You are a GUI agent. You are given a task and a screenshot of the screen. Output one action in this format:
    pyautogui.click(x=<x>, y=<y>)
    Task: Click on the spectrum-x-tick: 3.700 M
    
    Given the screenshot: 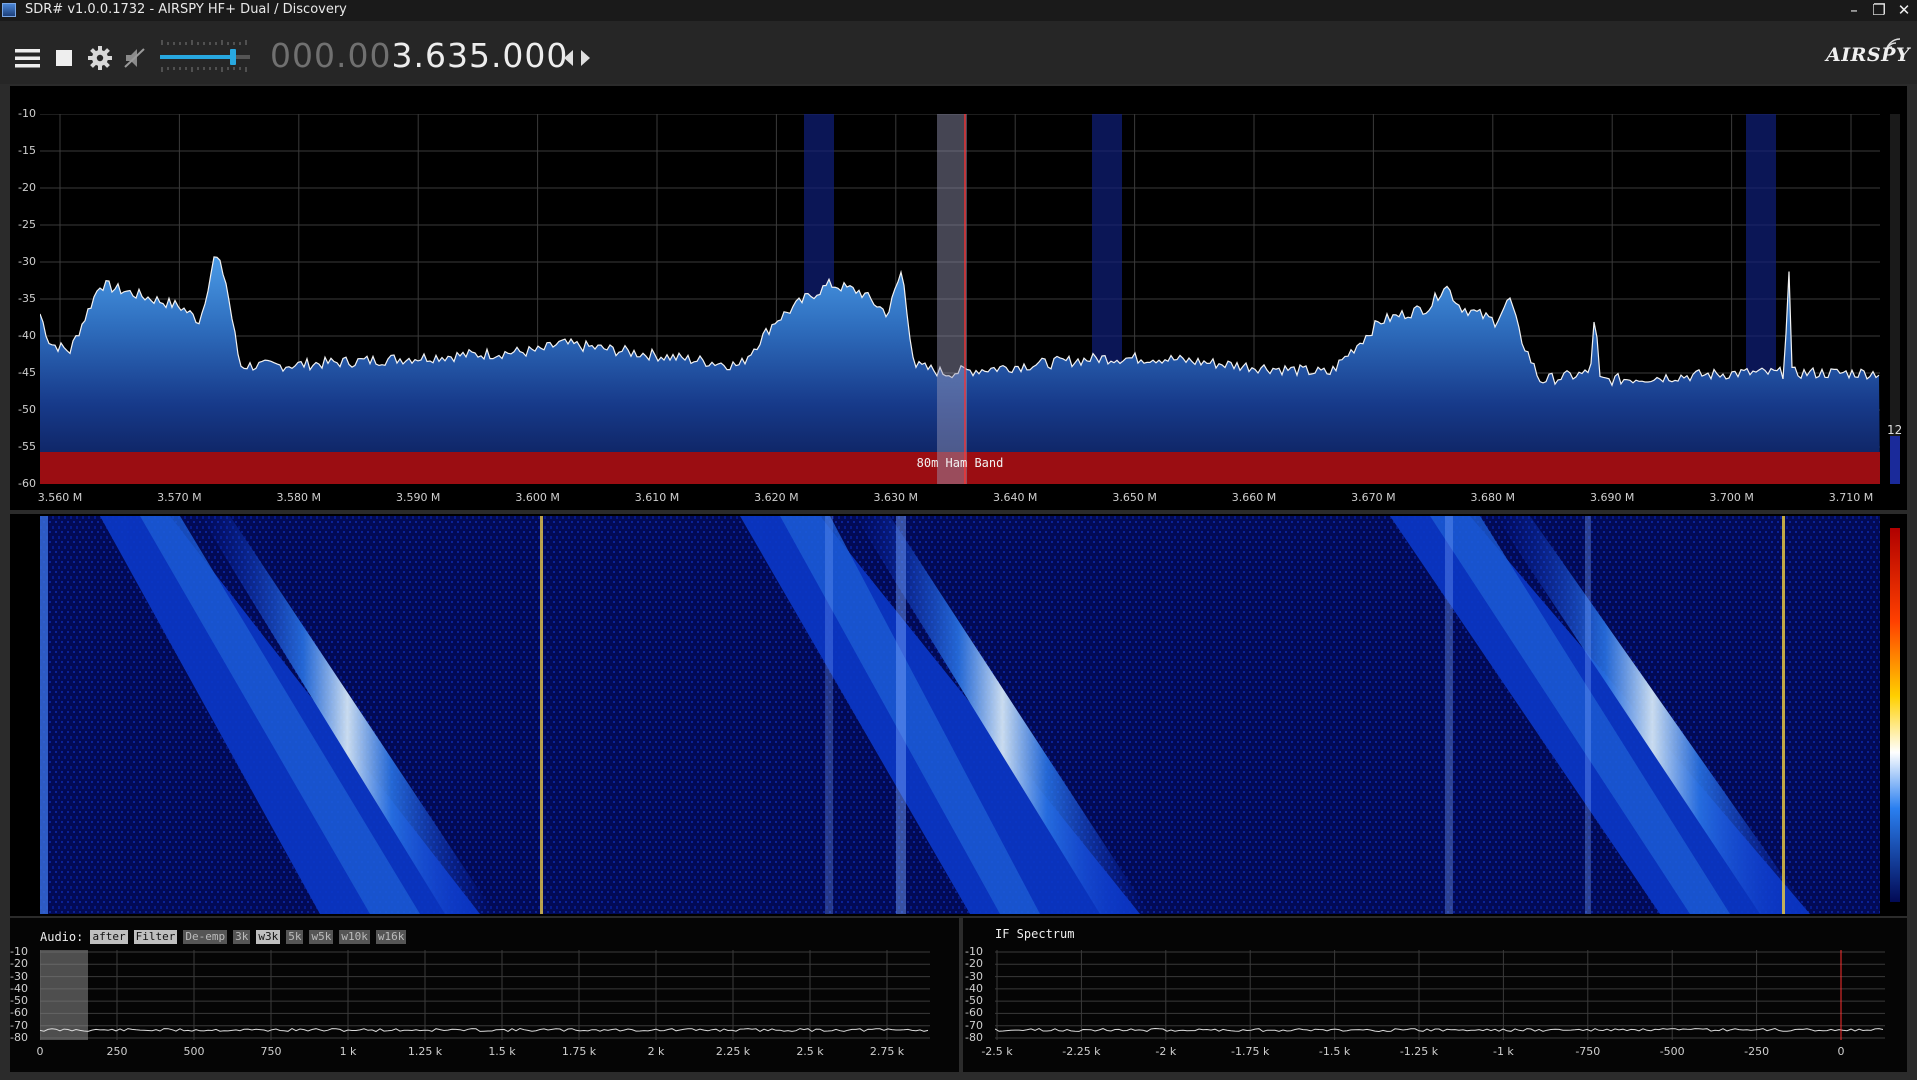 What is the action you would take?
    pyautogui.click(x=1731, y=497)
    